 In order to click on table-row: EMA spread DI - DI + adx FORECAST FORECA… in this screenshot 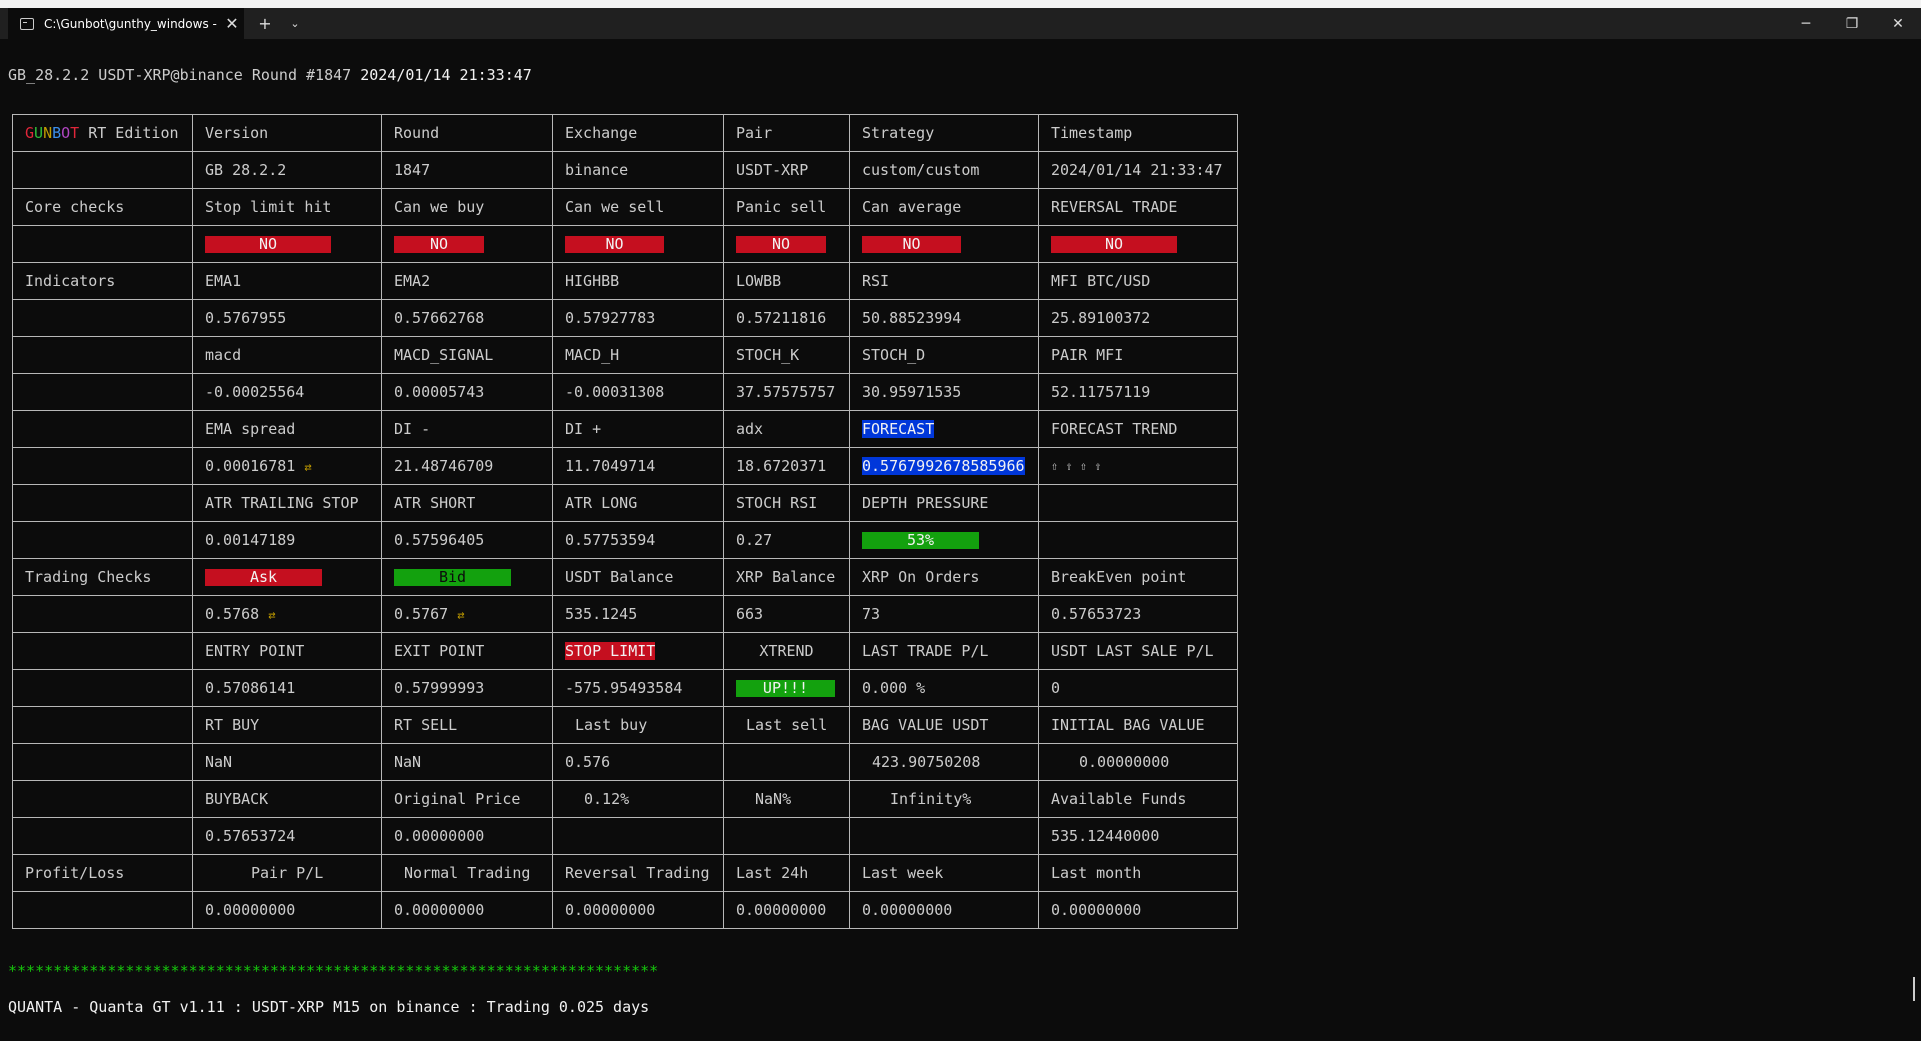, I will do `click(625, 429)`.